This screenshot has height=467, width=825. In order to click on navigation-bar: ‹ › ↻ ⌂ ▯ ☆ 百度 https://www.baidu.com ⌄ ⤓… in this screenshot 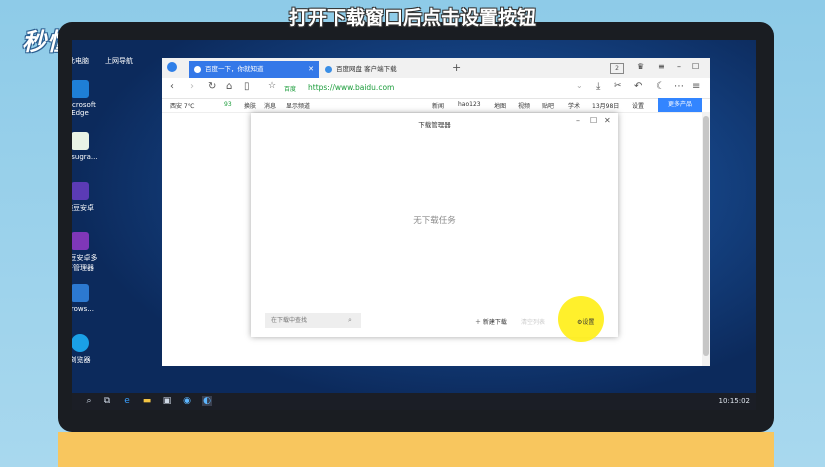, I will do `click(436, 88)`.